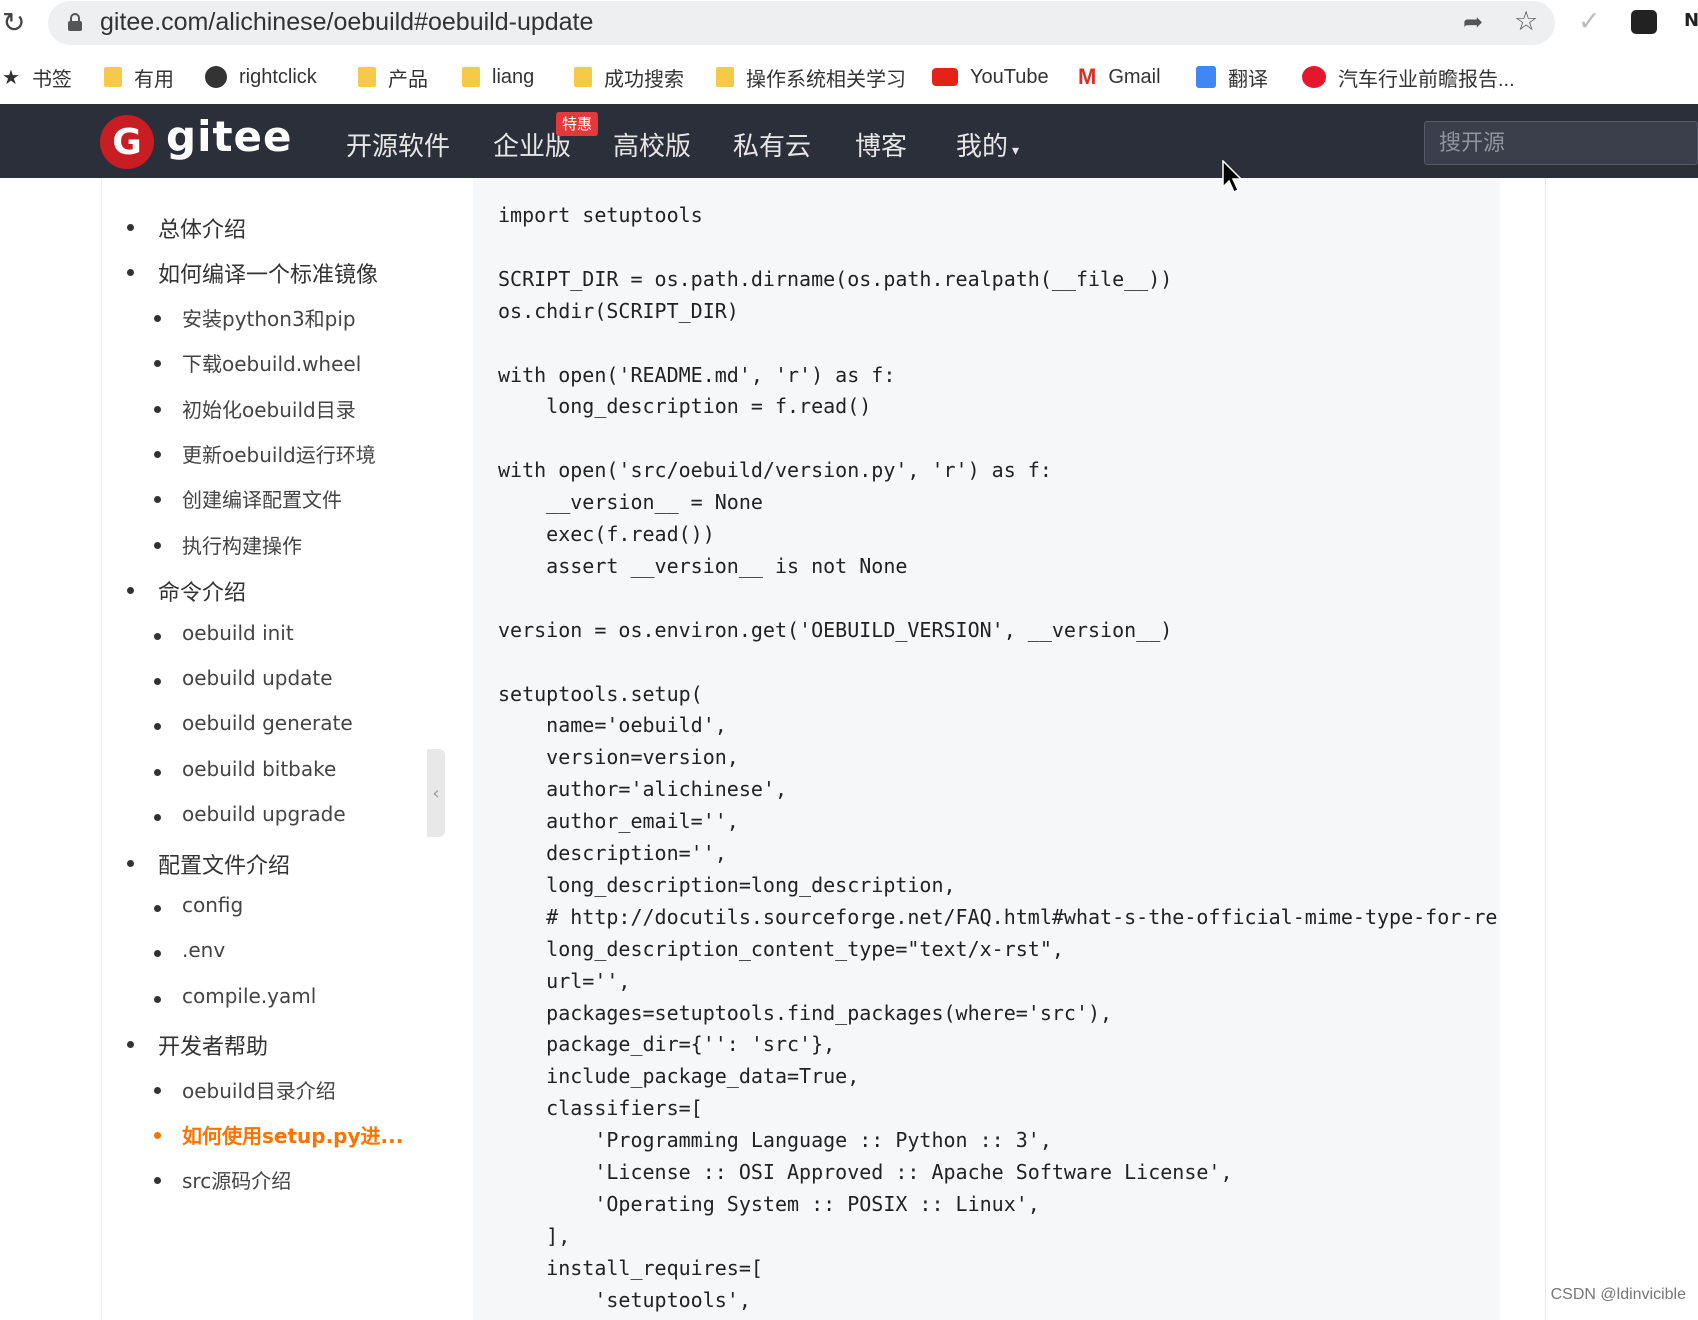 The width and height of the screenshot is (1698, 1320). Describe the element at coordinates (685, 406) in the screenshot. I see `code-line: long_description = f.read()` at that location.